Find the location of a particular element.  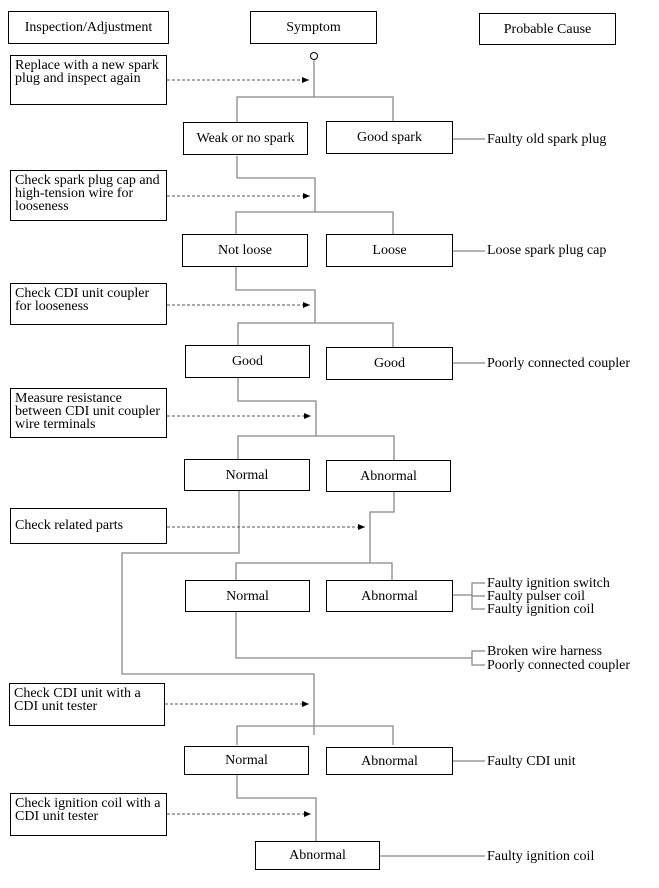

symptom-resistance-abnormal: Abnormal is located at coordinates (388, 476).